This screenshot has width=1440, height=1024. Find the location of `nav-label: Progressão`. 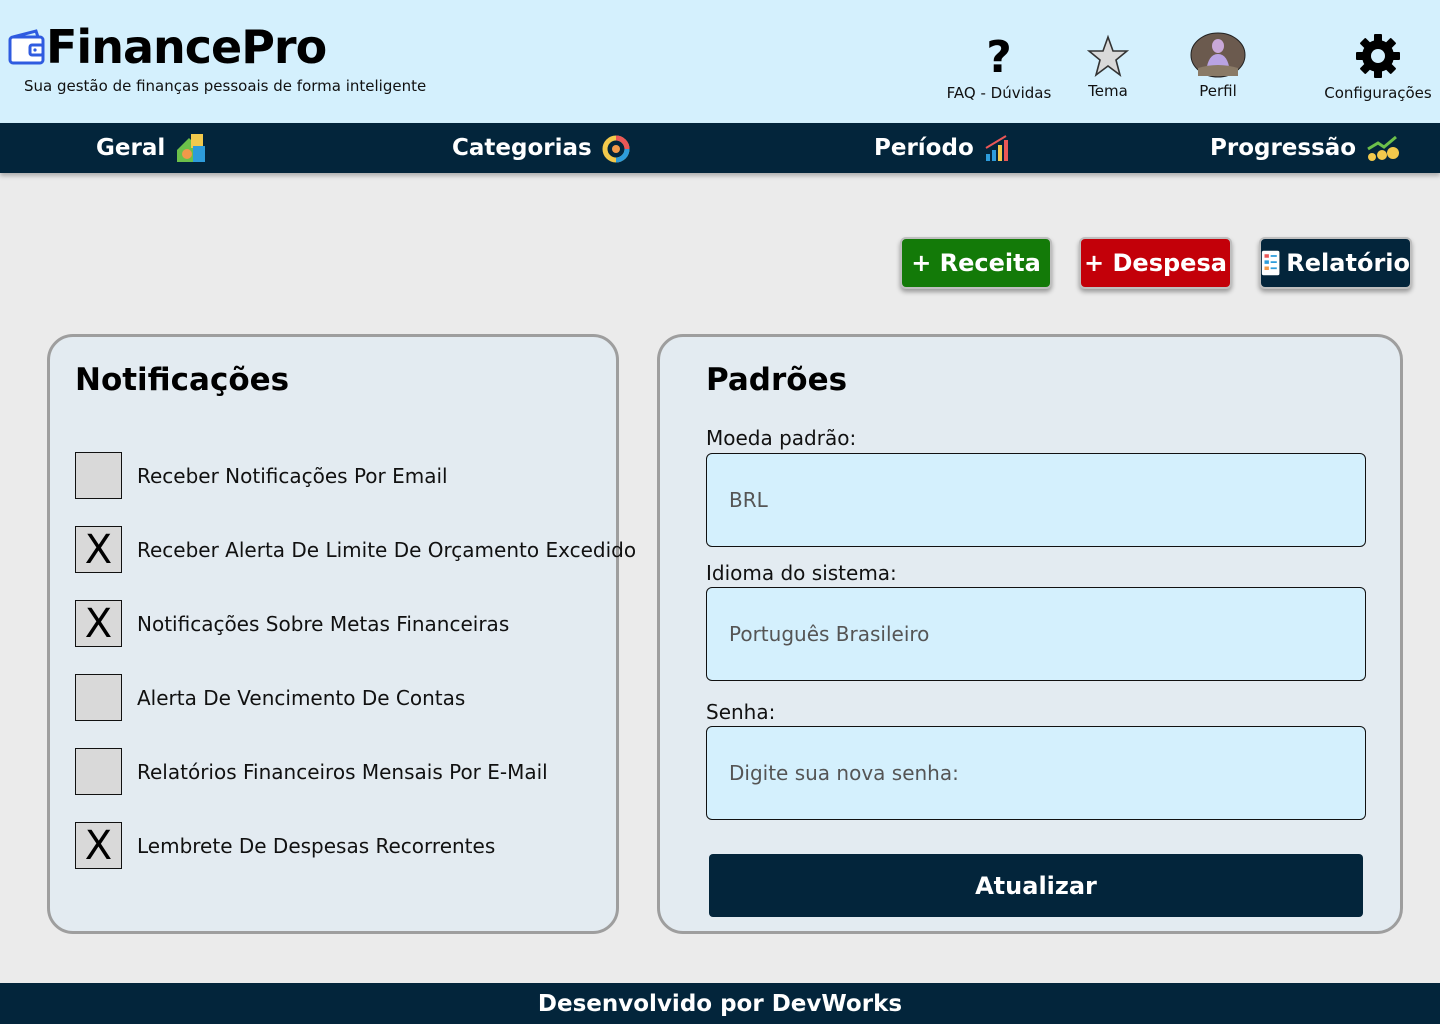

nav-label: Progressão is located at coordinates (1283, 148).